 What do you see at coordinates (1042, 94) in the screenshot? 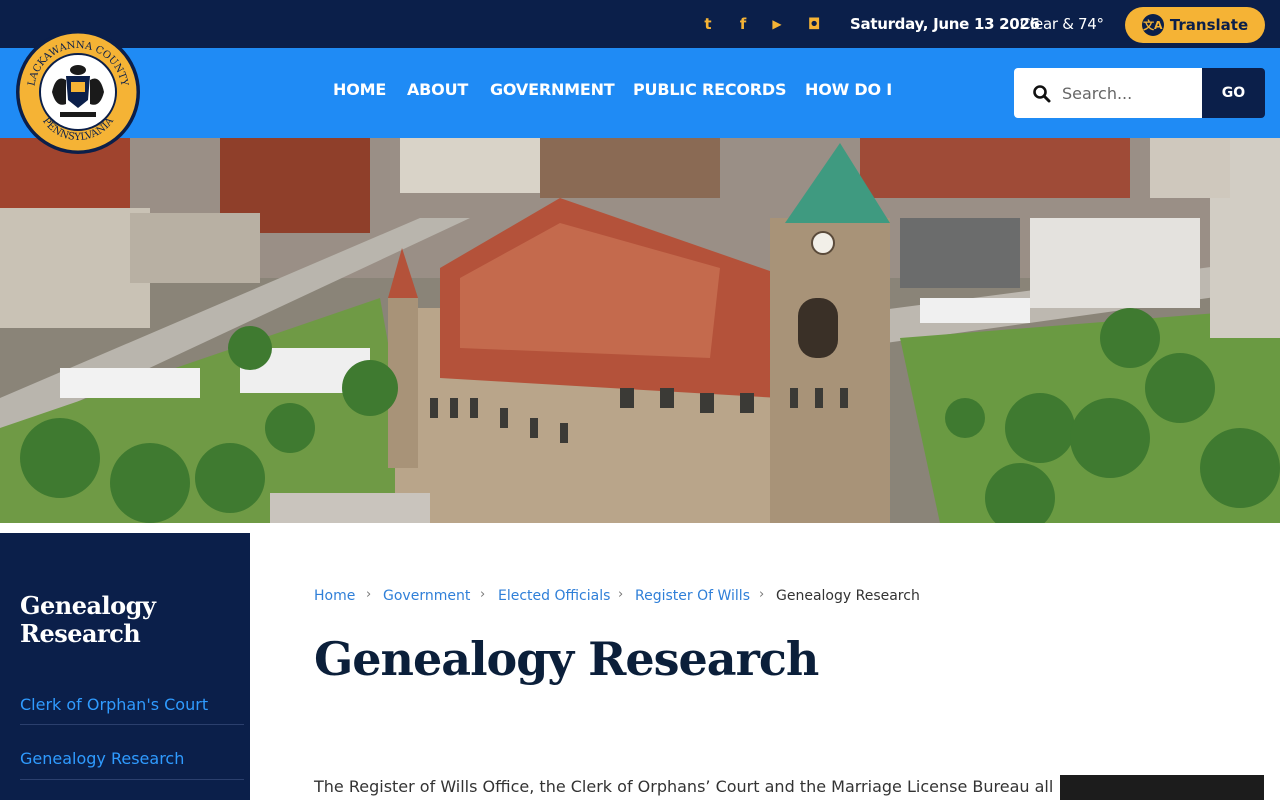
I see `search-icon` at bounding box center [1042, 94].